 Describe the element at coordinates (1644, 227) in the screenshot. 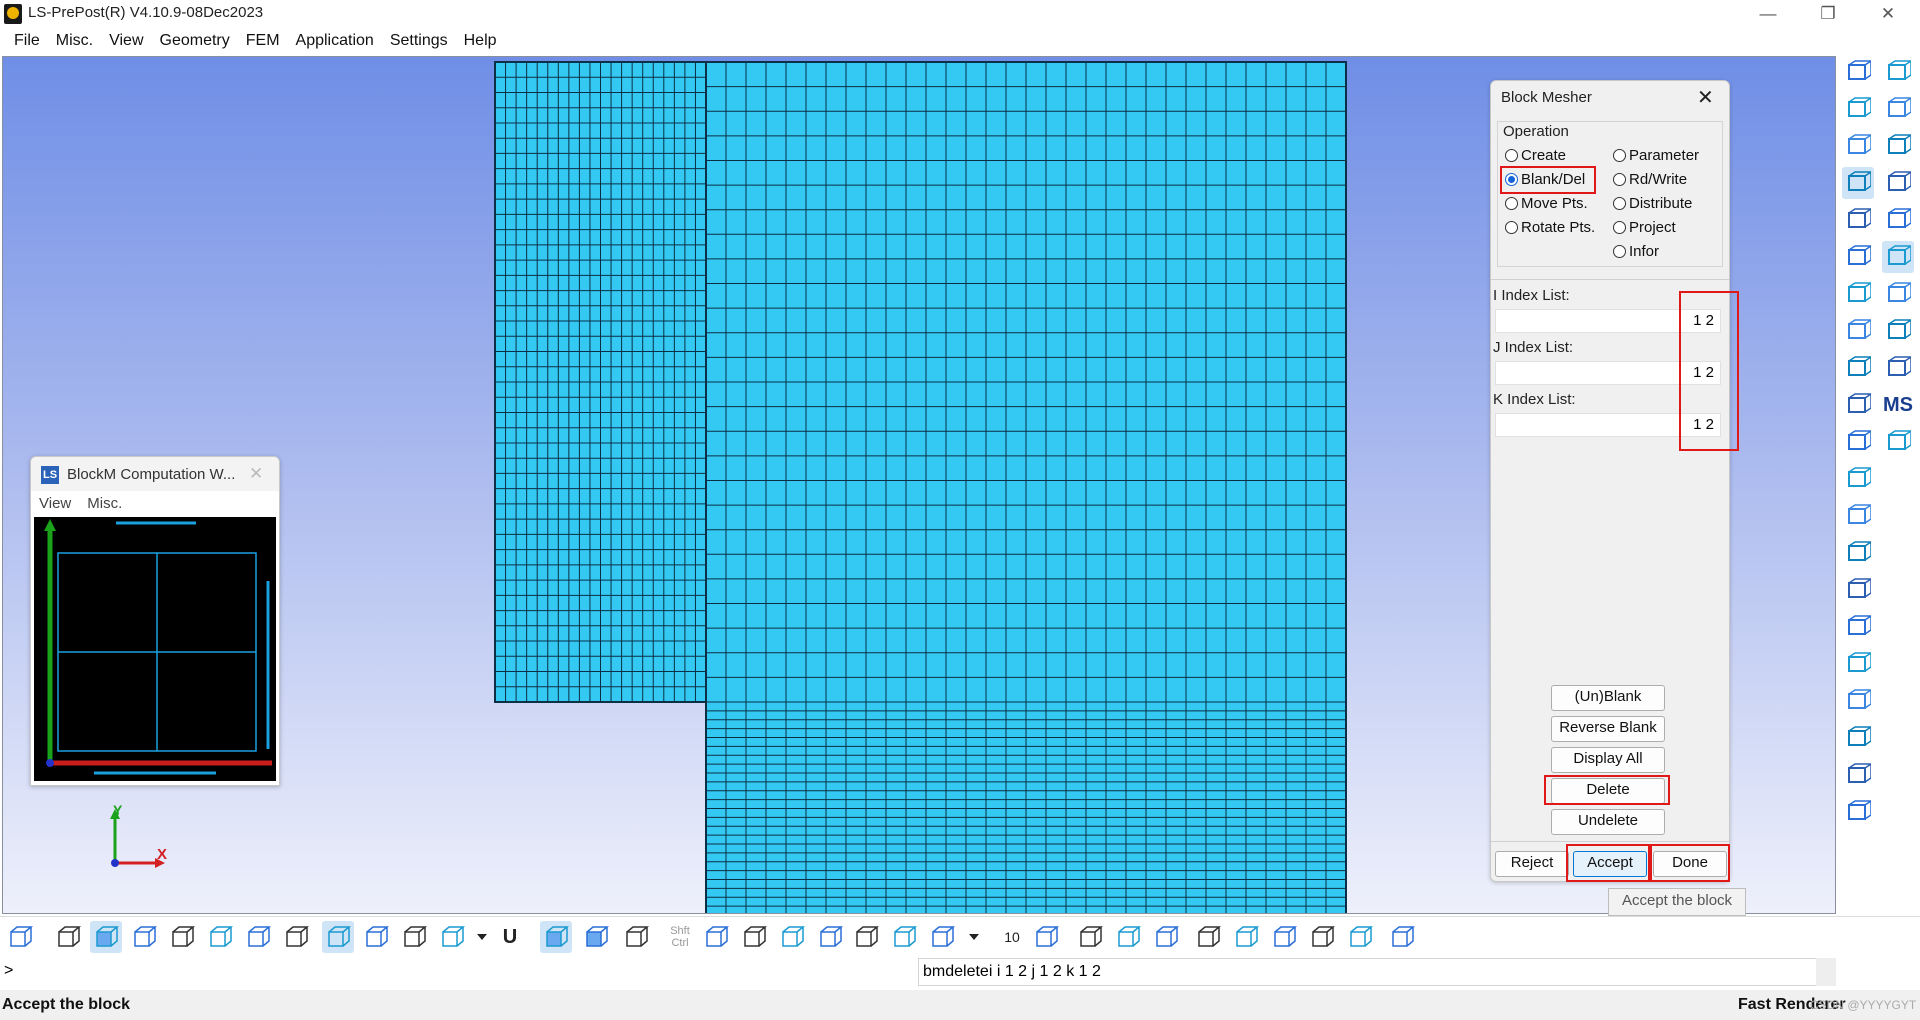

I see `radio-project: Project` at that location.